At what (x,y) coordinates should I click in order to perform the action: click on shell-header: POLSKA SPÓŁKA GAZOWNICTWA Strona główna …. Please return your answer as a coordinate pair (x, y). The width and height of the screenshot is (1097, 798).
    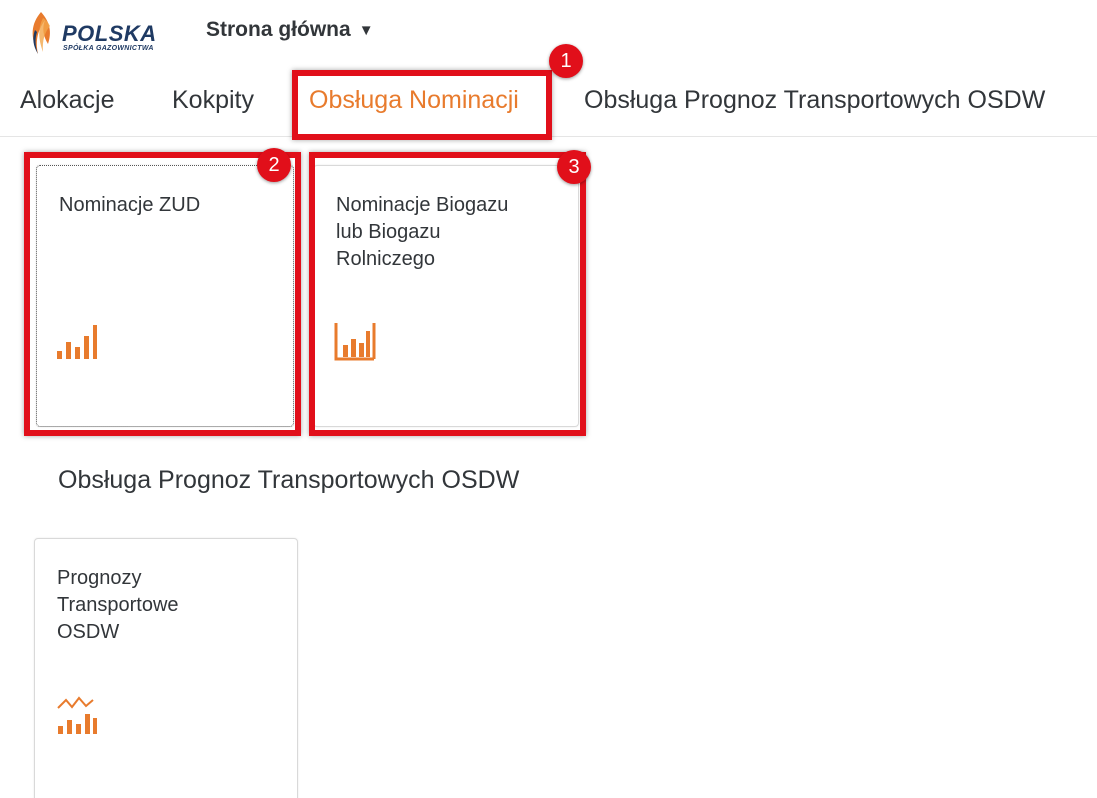
    Looking at the image, I should click on (548, 31).